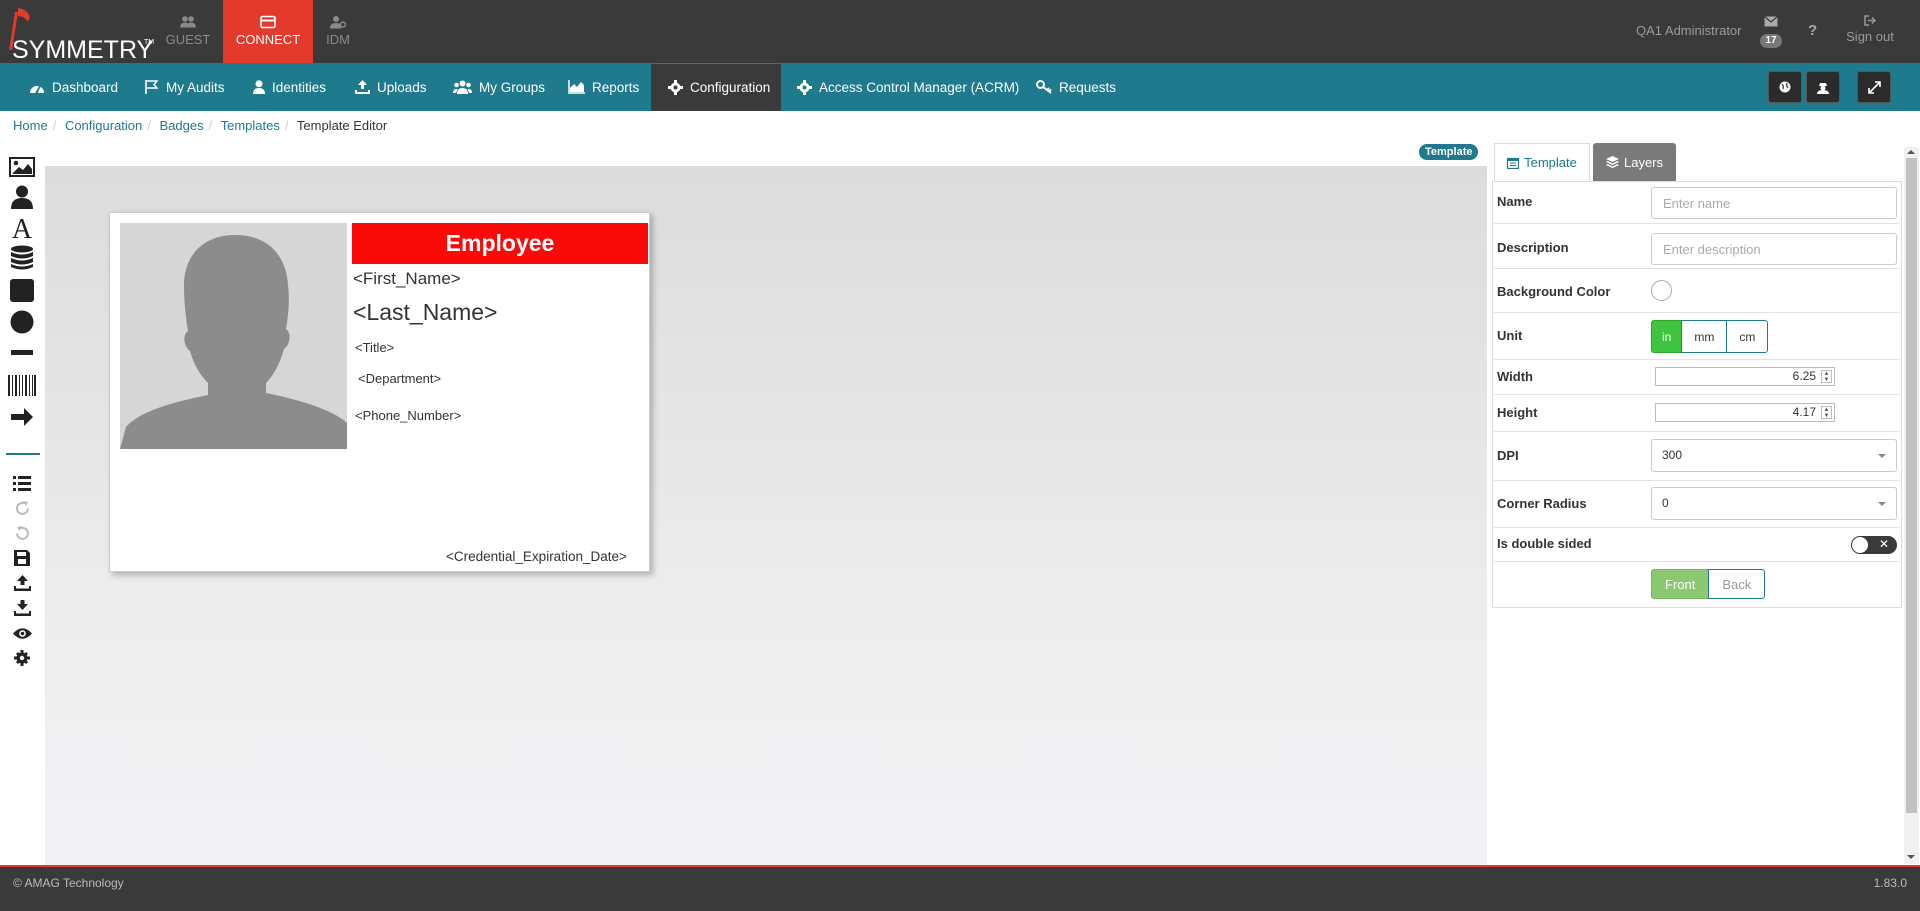 This screenshot has width=1920, height=911. I want to click on card-icon, so click(268, 22).